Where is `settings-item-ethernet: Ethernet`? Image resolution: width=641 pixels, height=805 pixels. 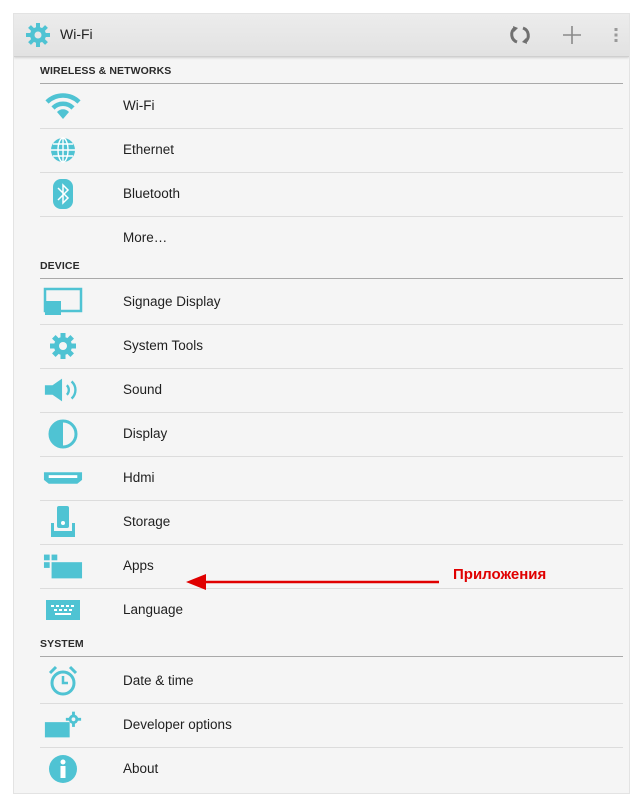
settings-item-ethernet: Ethernet is located at coordinates (331, 150).